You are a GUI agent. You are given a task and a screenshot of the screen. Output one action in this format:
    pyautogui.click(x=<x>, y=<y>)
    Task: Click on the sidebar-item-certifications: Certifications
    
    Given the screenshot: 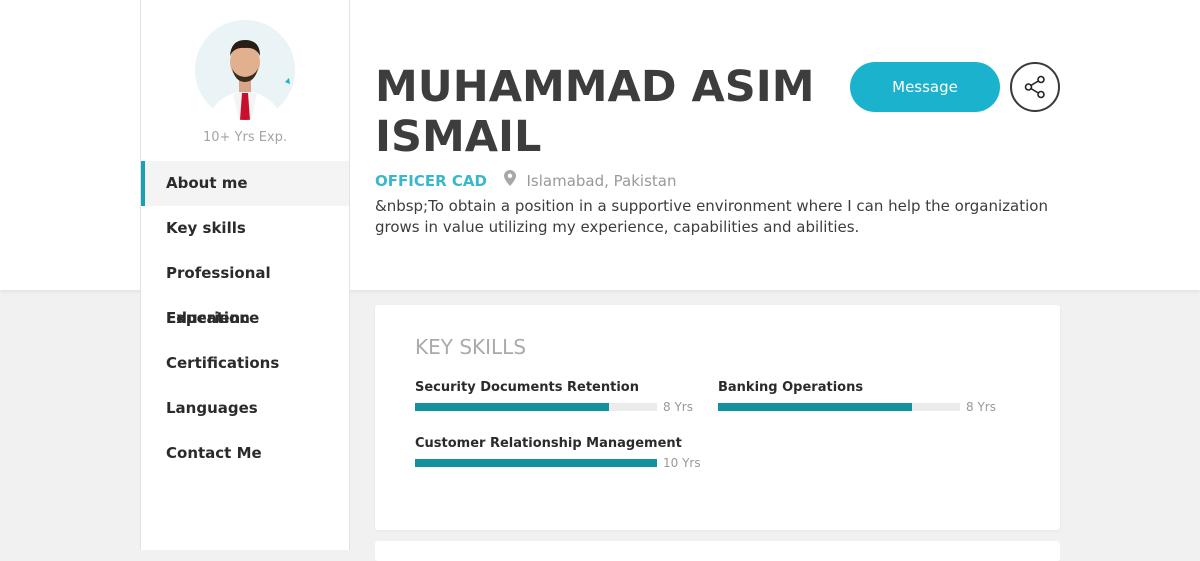 What is the action you would take?
    pyautogui.click(x=245, y=363)
    